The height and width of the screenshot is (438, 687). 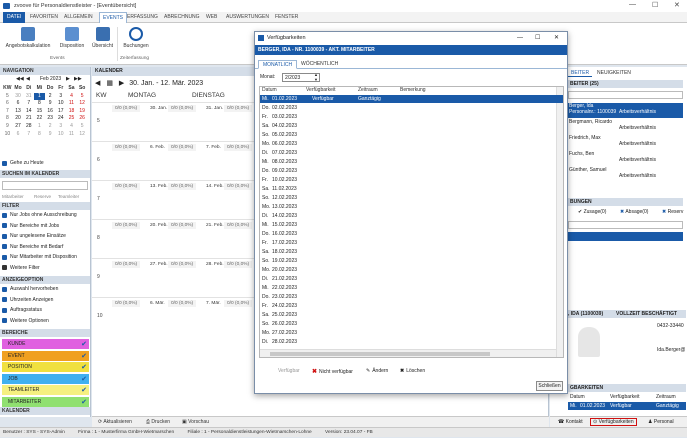 I want to click on calendar-day: 25, so click(x=71, y=119).